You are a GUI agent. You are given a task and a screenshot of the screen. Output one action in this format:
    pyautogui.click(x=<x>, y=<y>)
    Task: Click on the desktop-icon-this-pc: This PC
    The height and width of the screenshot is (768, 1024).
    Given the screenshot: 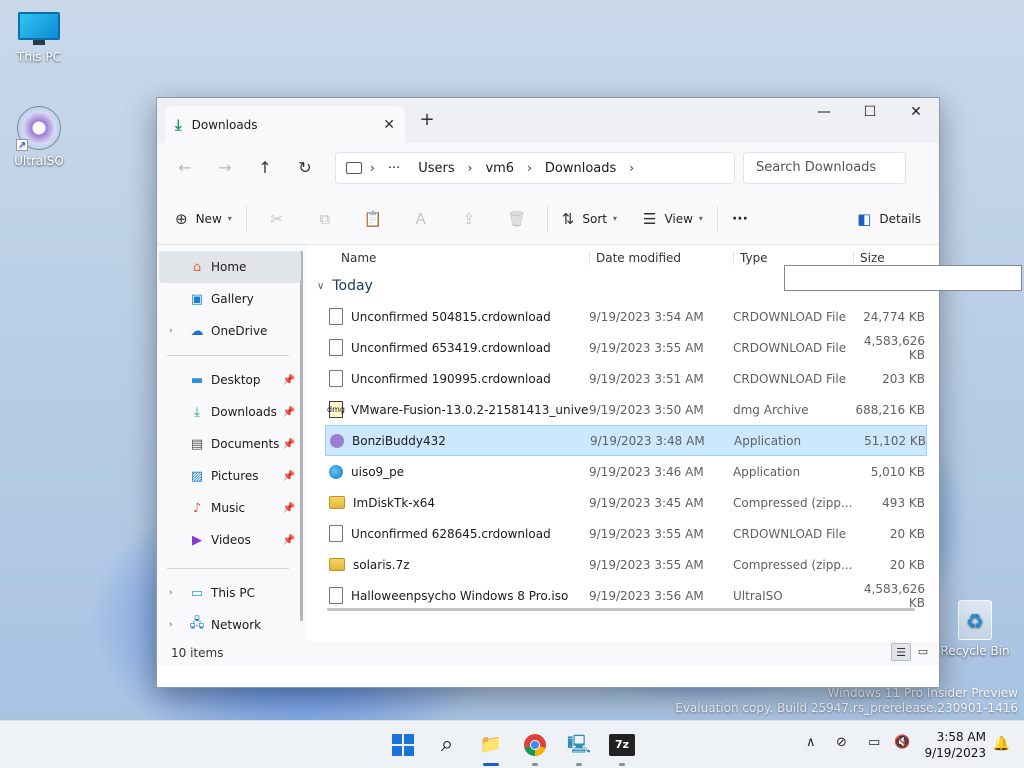 What is the action you would take?
    pyautogui.click(x=39, y=38)
    